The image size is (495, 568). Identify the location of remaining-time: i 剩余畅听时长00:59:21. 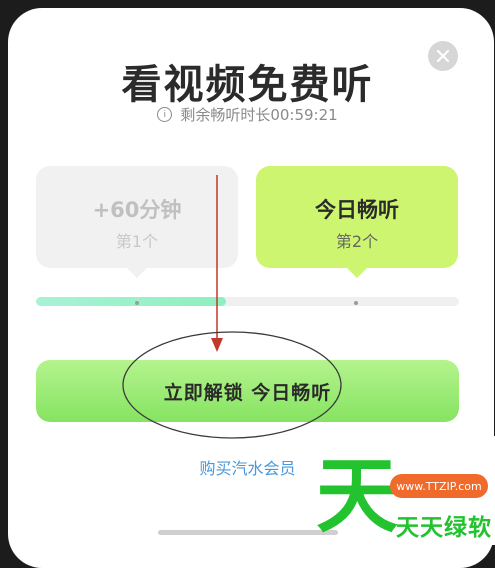
(247, 114).